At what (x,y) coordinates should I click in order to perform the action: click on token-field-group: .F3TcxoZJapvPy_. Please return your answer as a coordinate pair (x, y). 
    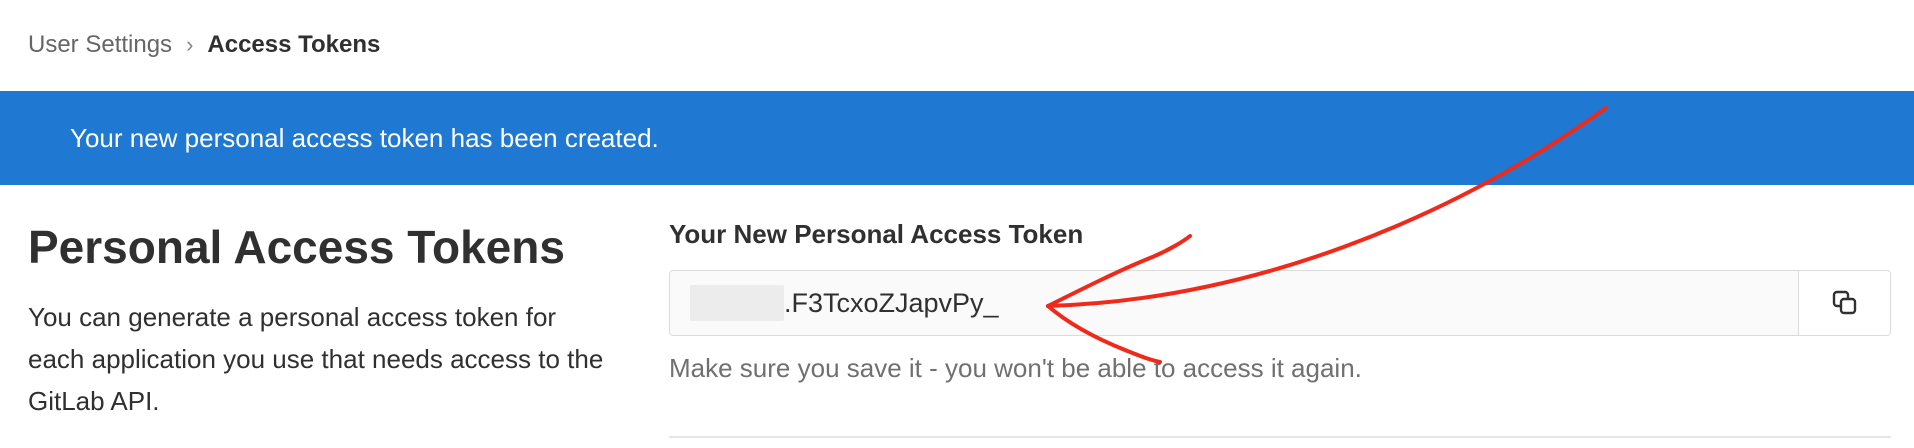
    Looking at the image, I should click on (1280, 303).